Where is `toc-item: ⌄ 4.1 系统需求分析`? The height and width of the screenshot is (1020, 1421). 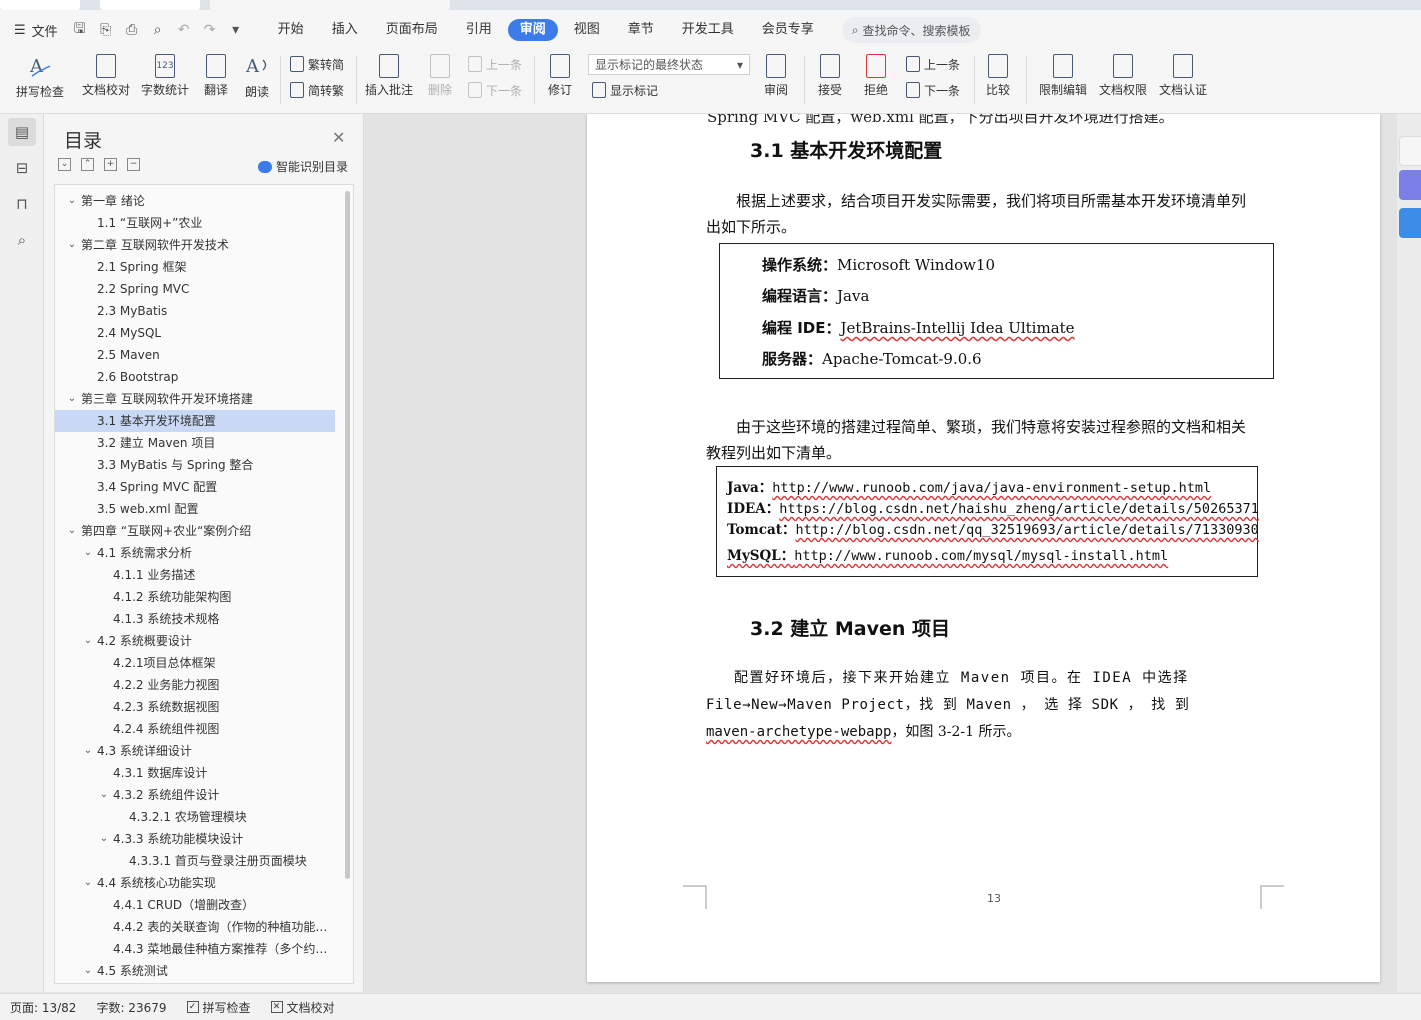
toc-item: ⌄ 4.1 系统需求分析 is located at coordinates (195, 553).